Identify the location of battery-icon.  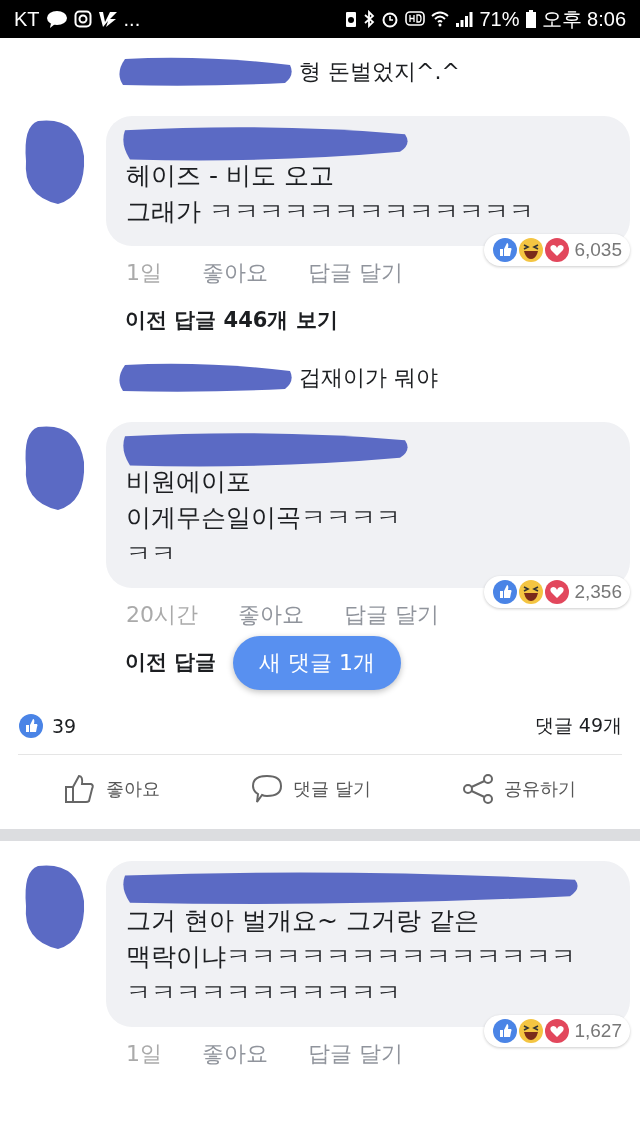
(530, 19).